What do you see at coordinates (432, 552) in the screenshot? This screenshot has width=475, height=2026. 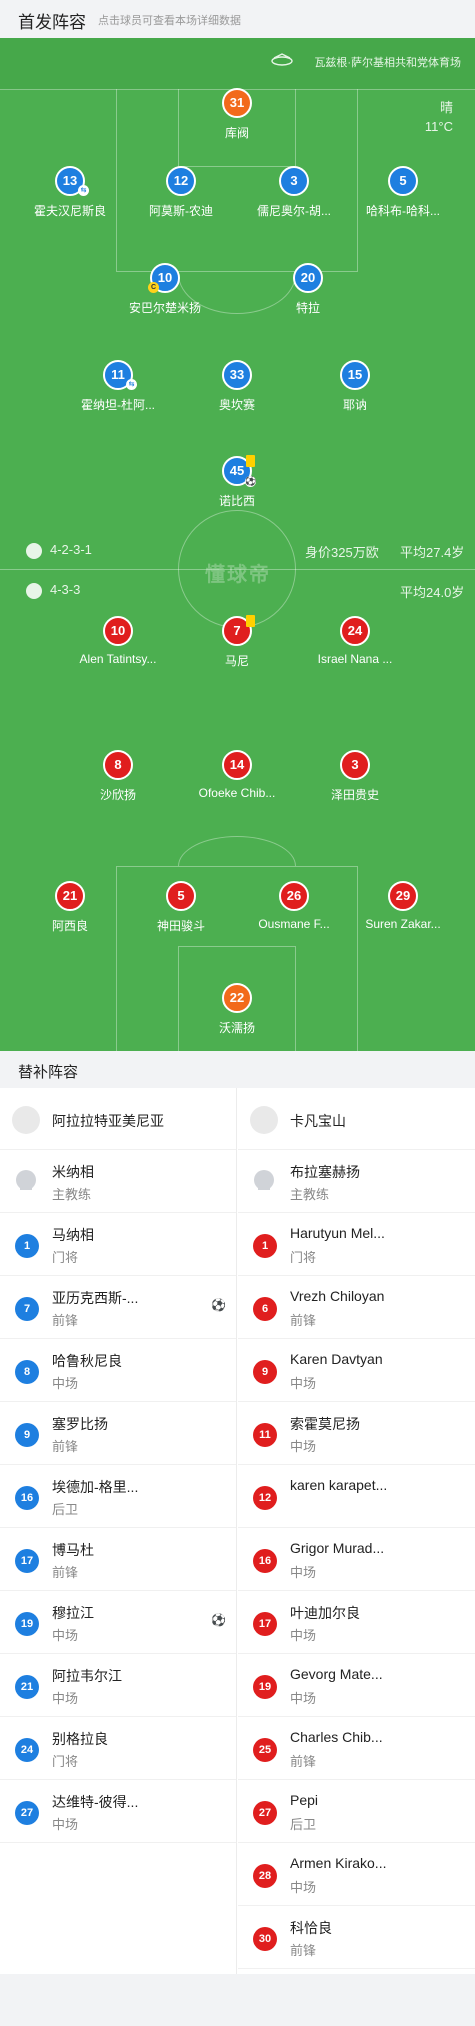 I see `home-avg-age: 平均27.4岁` at bounding box center [432, 552].